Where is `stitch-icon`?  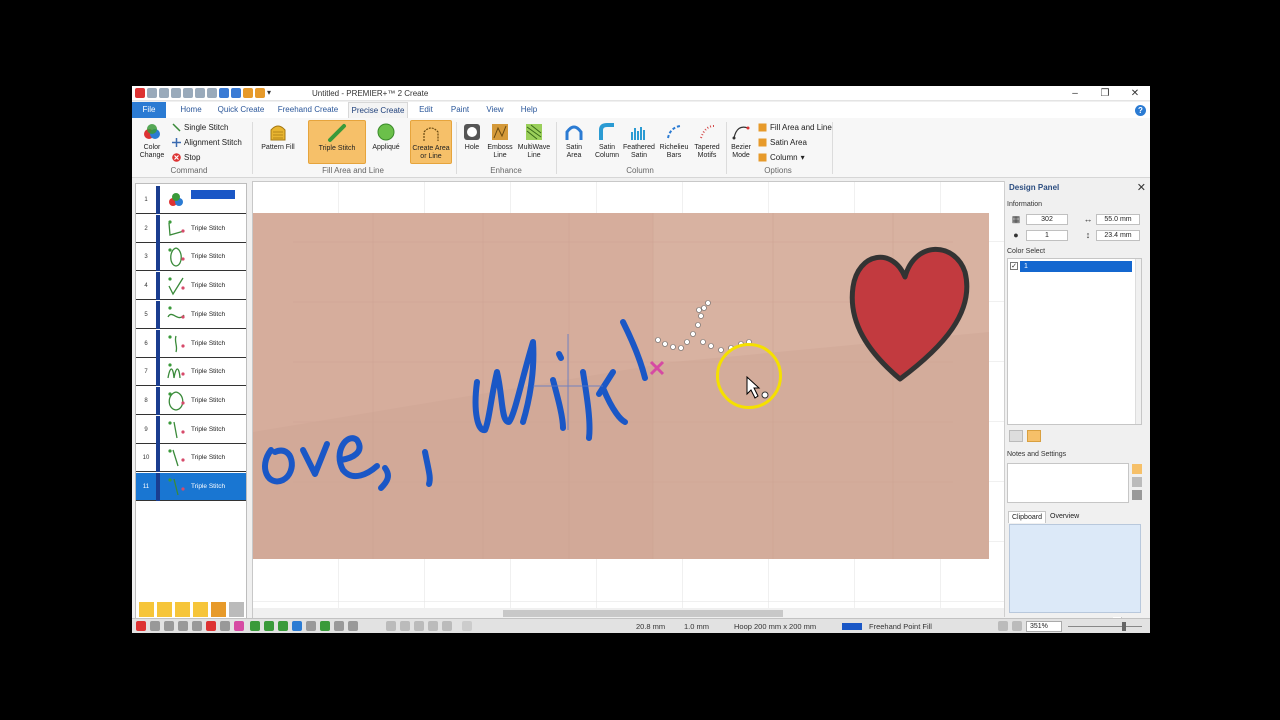
stitch-icon is located at coordinates (260, 93).